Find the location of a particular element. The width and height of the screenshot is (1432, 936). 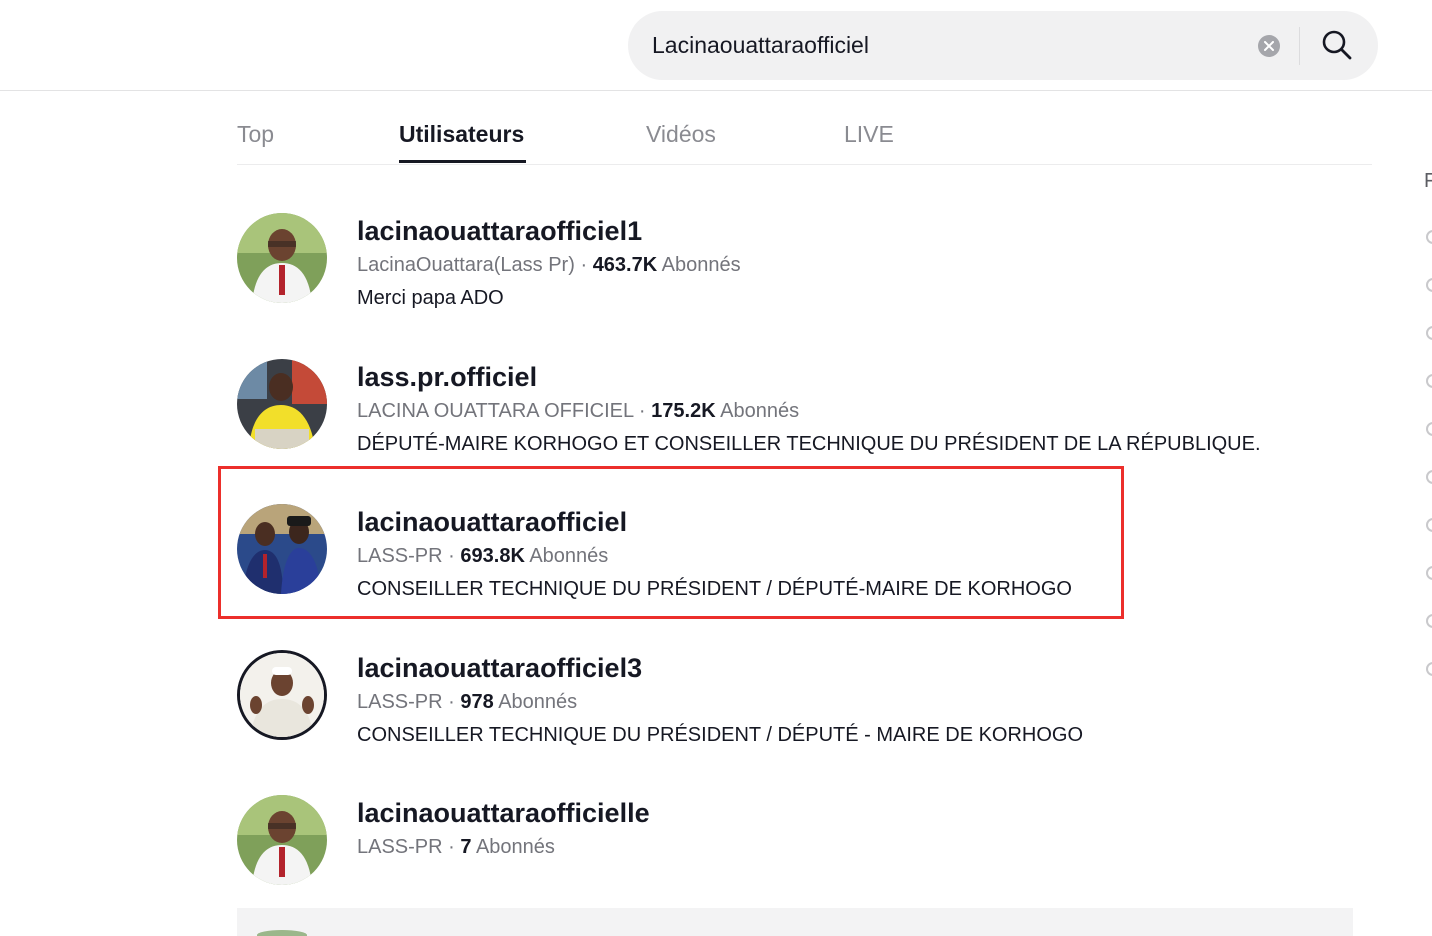

follower-count: 175.2K is located at coordinates (683, 411).